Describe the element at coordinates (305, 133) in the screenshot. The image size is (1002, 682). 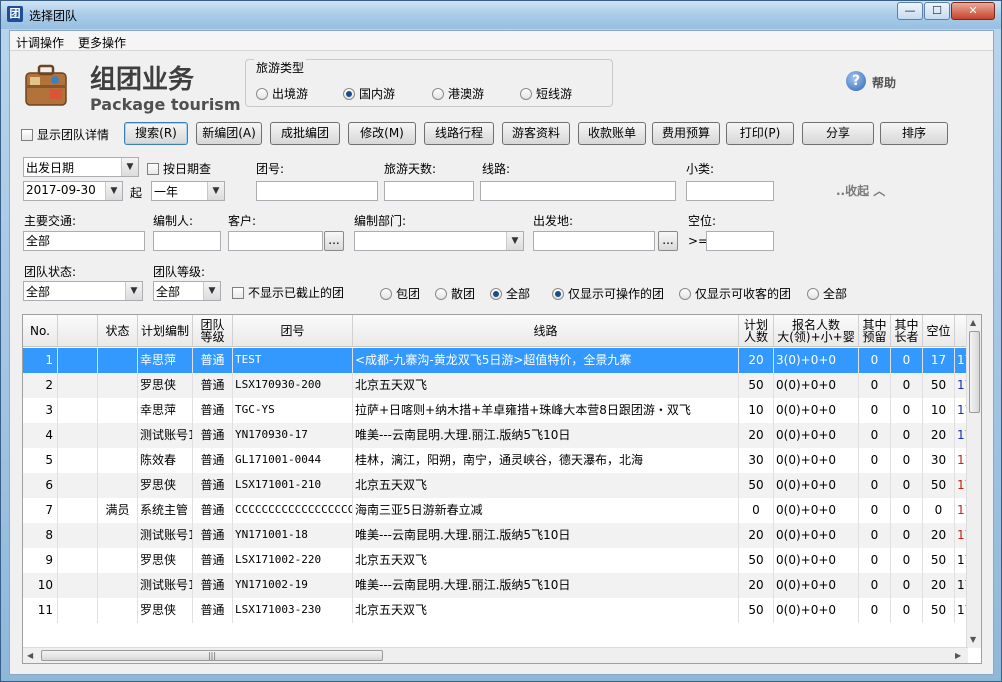
I see `batch-create-button: 成批编团` at that location.